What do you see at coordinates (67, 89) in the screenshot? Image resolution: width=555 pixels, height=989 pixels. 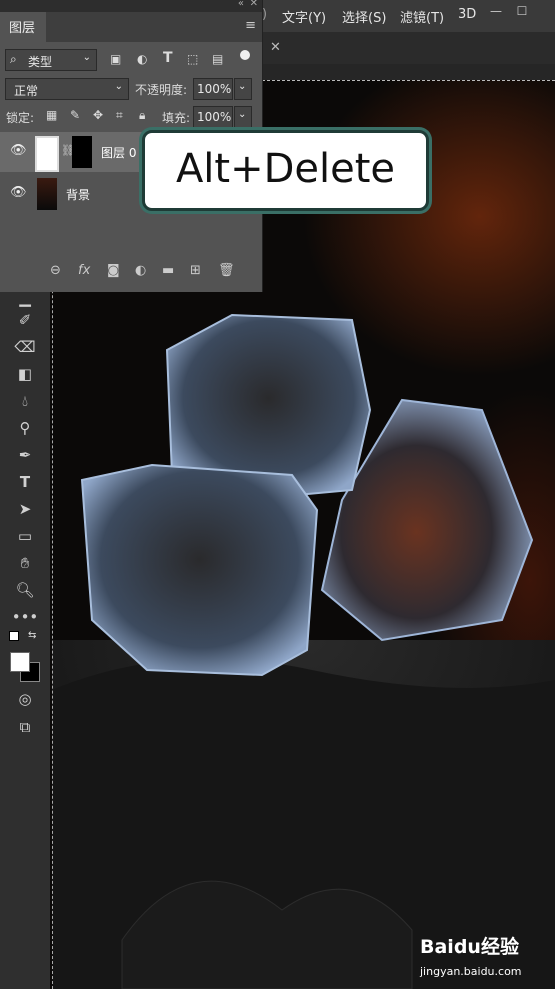 I see `blend-mode-select: 正常 ⌄` at bounding box center [67, 89].